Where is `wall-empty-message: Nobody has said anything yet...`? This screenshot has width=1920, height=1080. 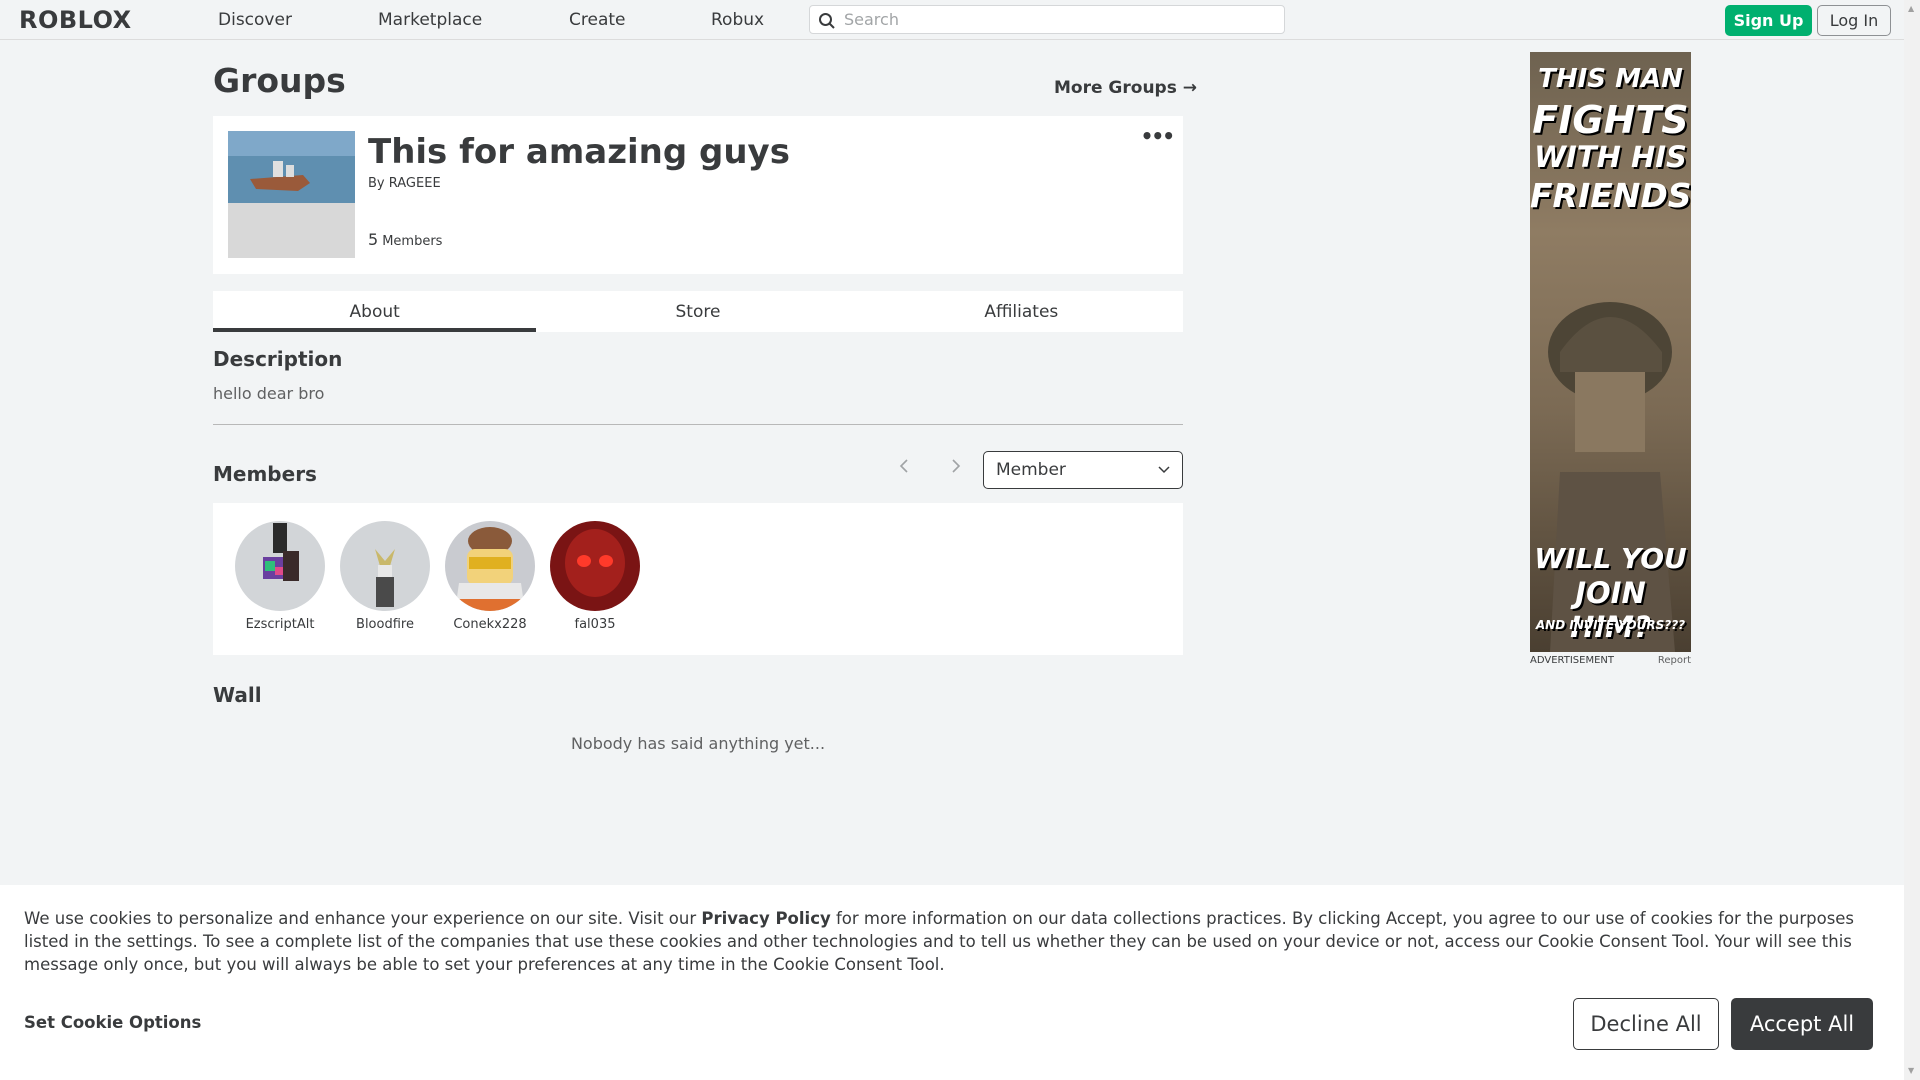 wall-empty-message: Nobody has said anything yet... is located at coordinates (698, 743).